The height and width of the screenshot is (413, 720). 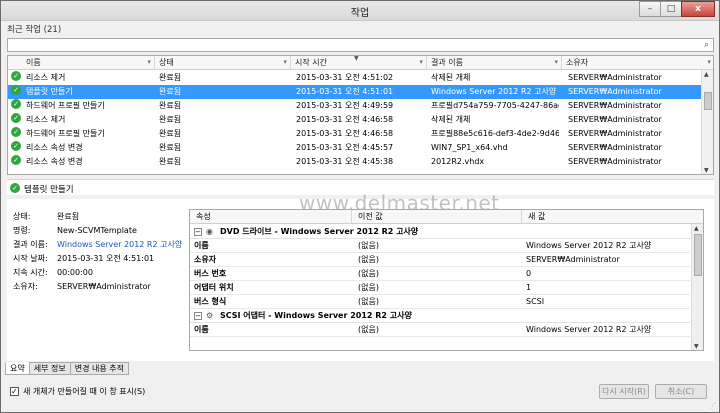 I want to click on minimize-button: –, so click(x=650, y=9).